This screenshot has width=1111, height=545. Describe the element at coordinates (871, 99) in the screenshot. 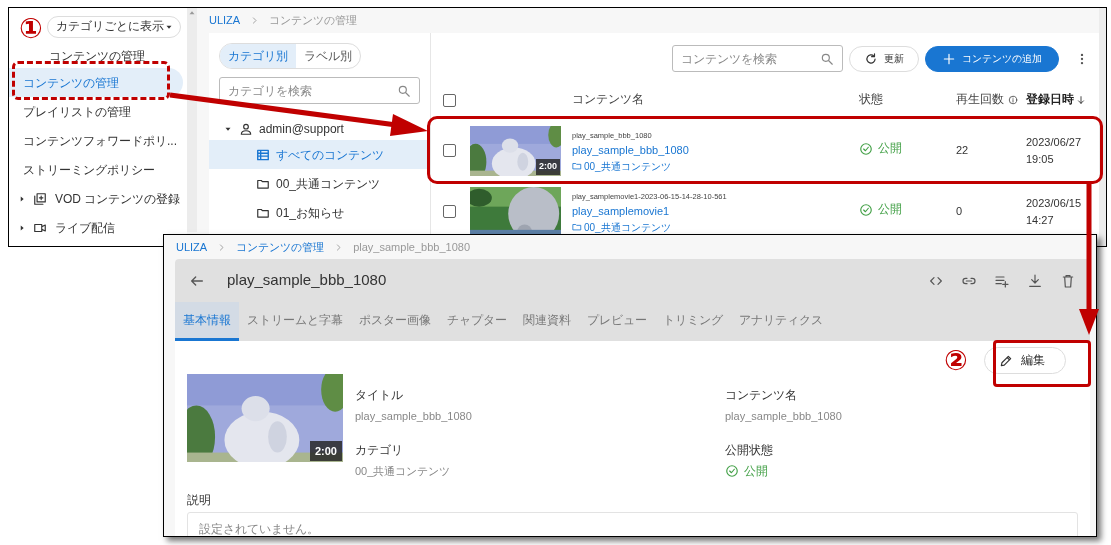

I see `column-header: 状態` at that location.